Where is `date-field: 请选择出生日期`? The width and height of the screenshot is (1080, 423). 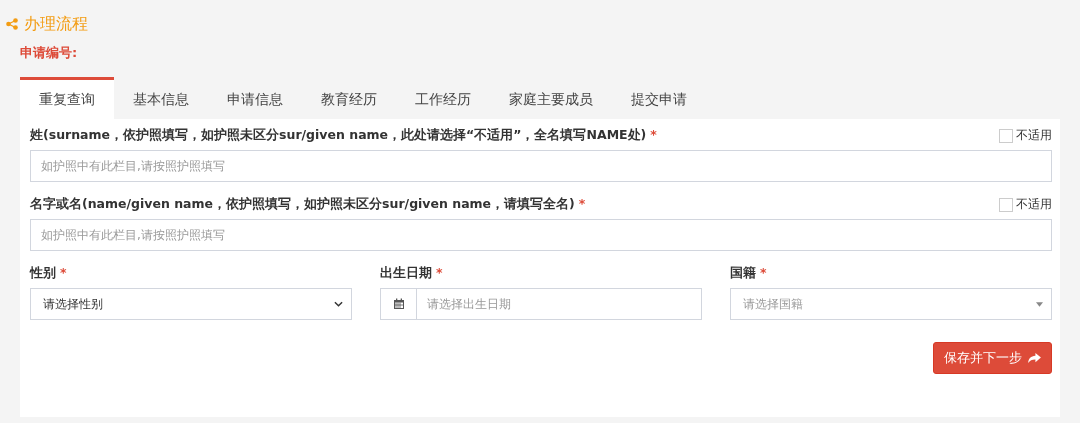 date-field: 请选择出生日期 is located at coordinates (559, 304).